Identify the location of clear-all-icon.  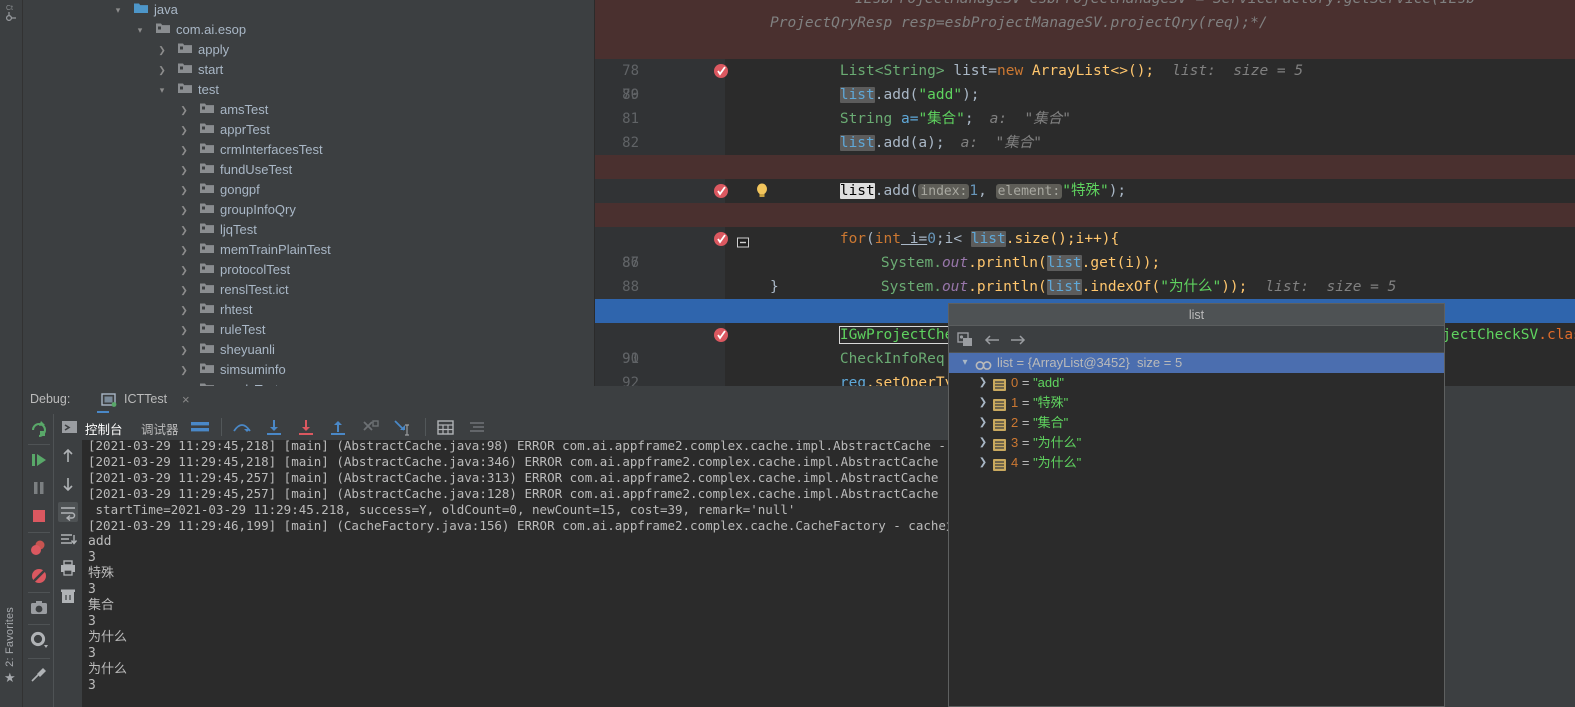
(68, 596).